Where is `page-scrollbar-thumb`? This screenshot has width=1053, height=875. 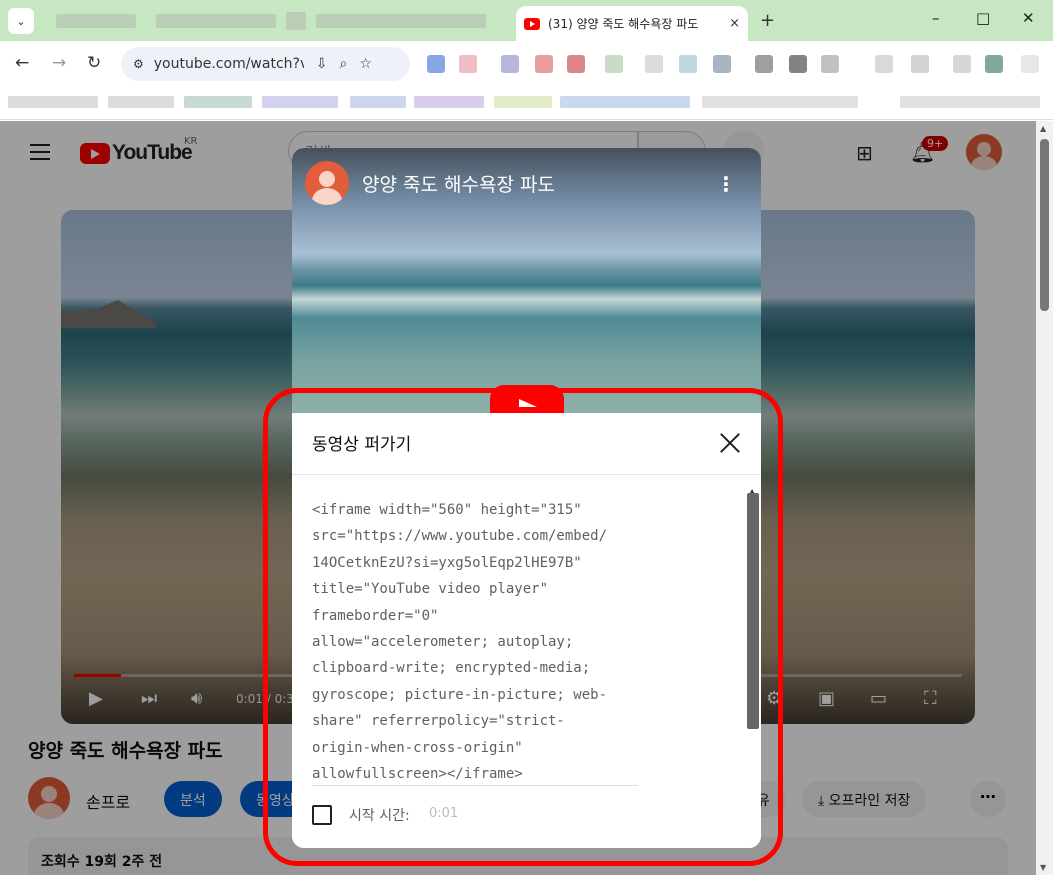 page-scrollbar-thumb is located at coordinates (1044, 225).